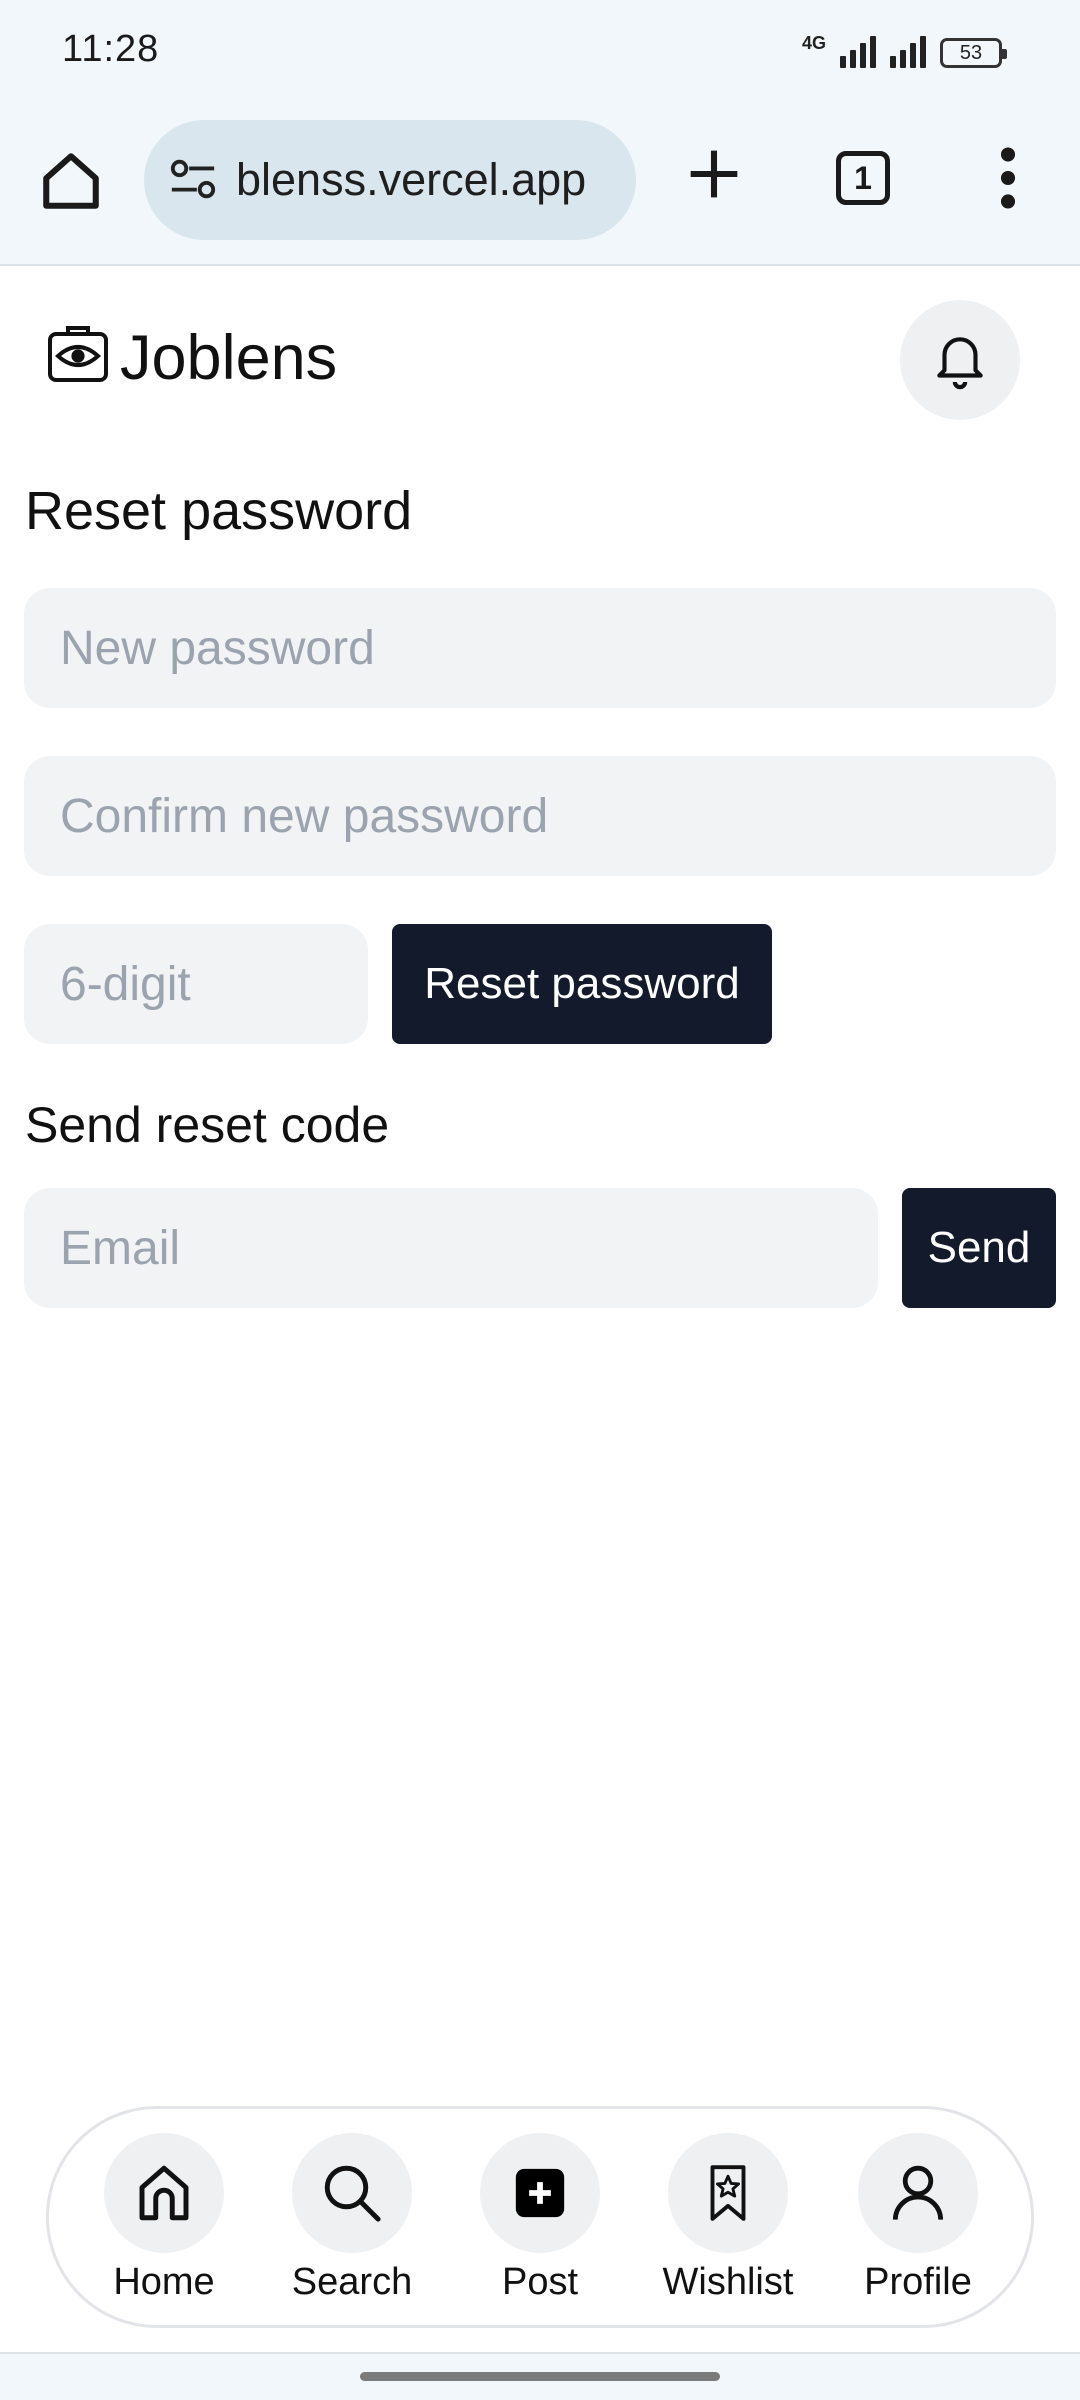  What do you see at coordinates (540, 816) in the screenshot?
I see `confirm-password-field` at bounding box center [540, 816].